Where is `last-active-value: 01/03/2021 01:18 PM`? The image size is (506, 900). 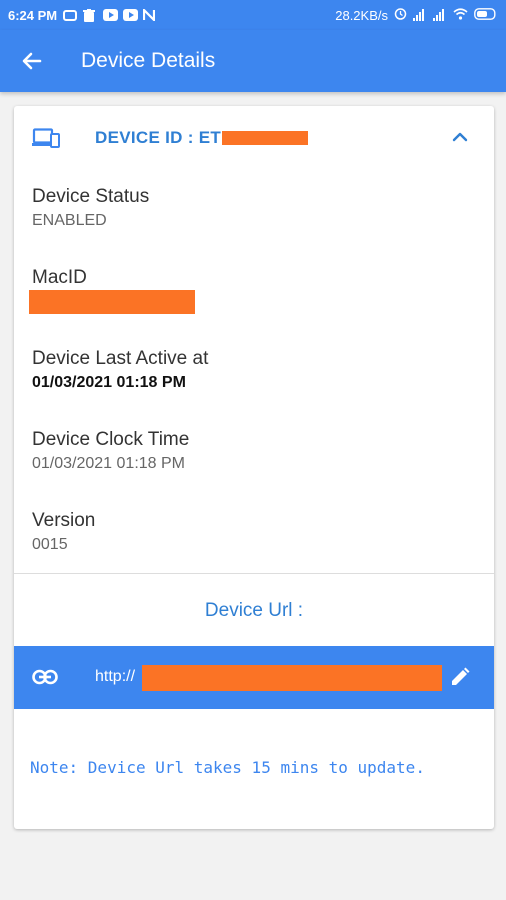 last-active-value: 01/03/2021 01:18 PM is located at coordinates (109, 382).